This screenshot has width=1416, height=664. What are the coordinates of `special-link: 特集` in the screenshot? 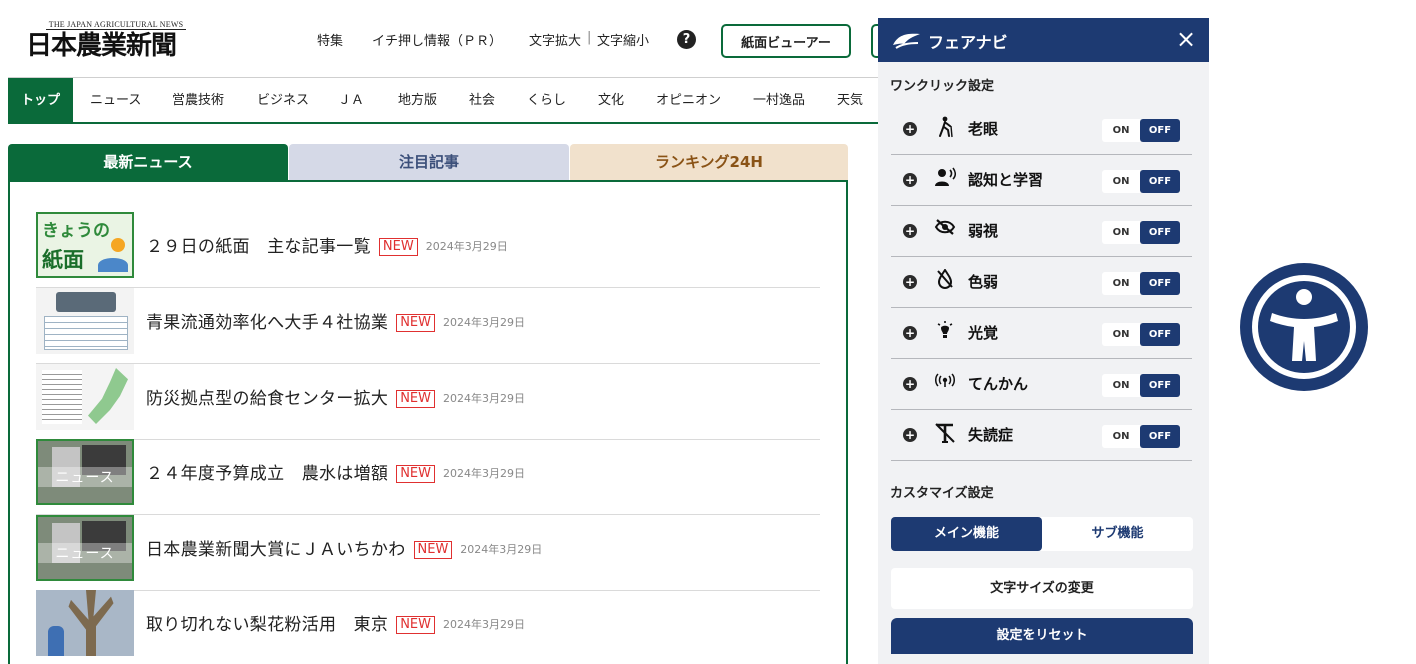 It's located at (330, 39).